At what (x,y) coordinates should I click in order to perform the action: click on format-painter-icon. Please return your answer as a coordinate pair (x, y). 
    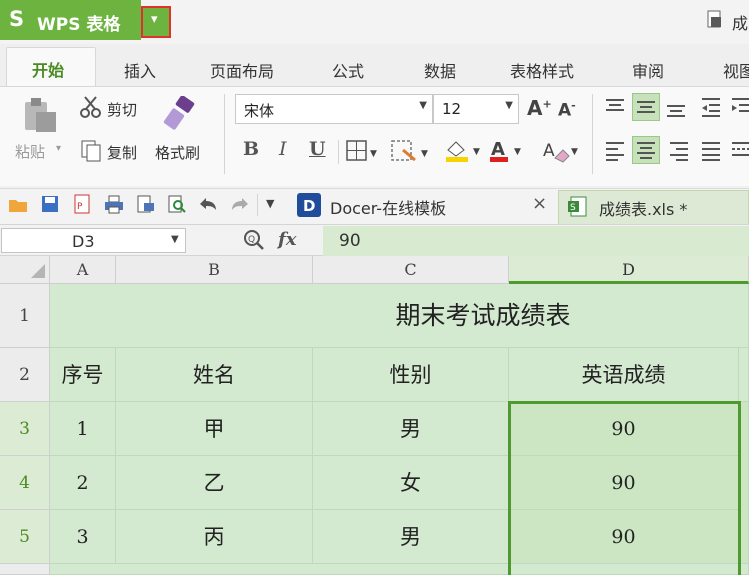
    Looking at the image, I should click on (181, 115).